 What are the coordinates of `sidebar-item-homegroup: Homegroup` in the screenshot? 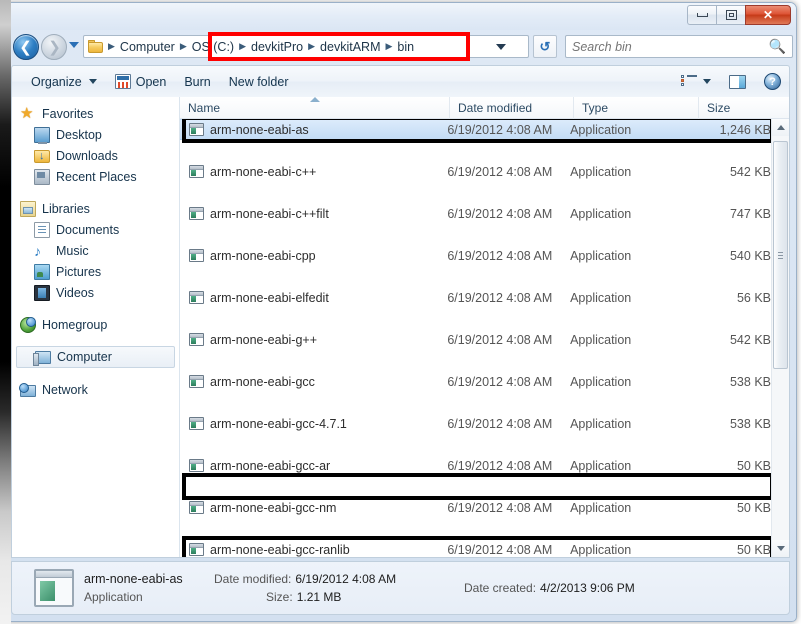 It's located at (95, 324).